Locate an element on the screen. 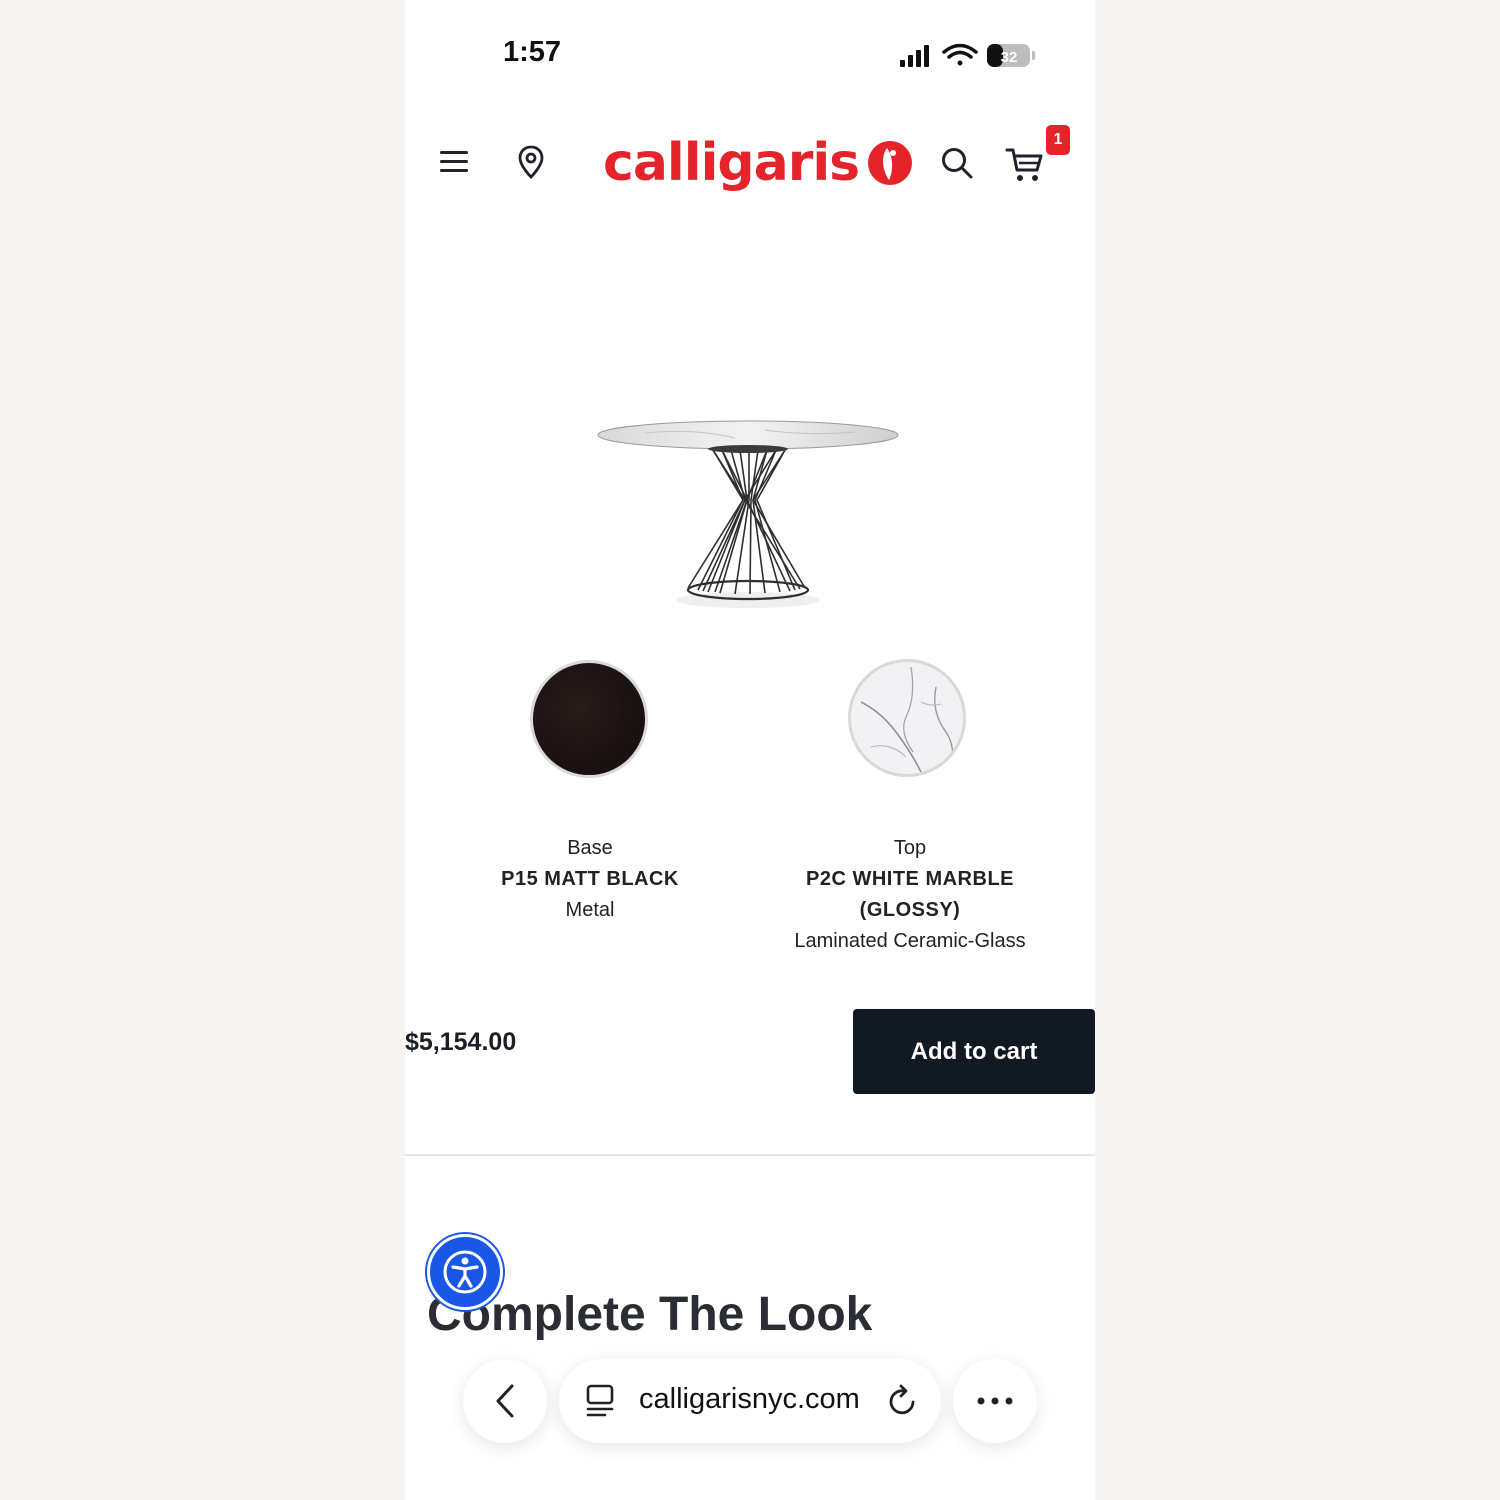  browser-back-button is located at coordinates (505, 1401).